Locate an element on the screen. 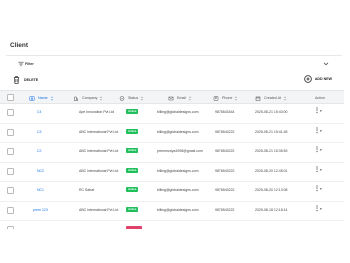 Image resolution: width=350 pixels, height=263 pixels. email-icon is located at coordinates (171, 98).